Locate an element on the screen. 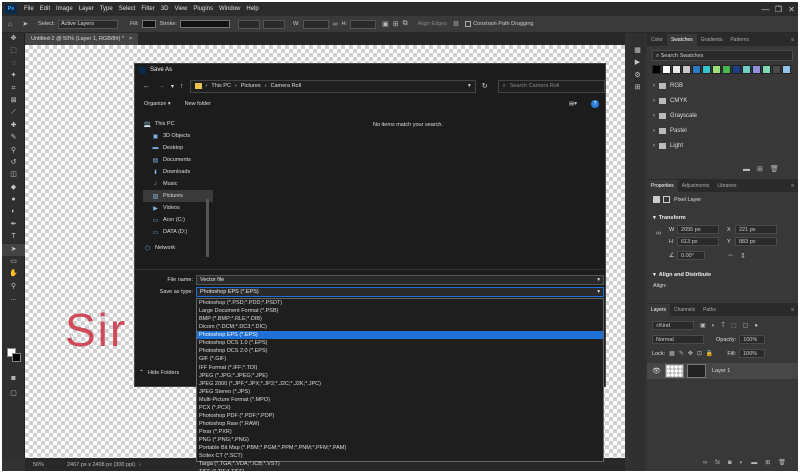 The height and width of the screenshot is (473, 800). save-type-option: JPEG Stereo (*.JPS) is located at coordinates (400, 392).